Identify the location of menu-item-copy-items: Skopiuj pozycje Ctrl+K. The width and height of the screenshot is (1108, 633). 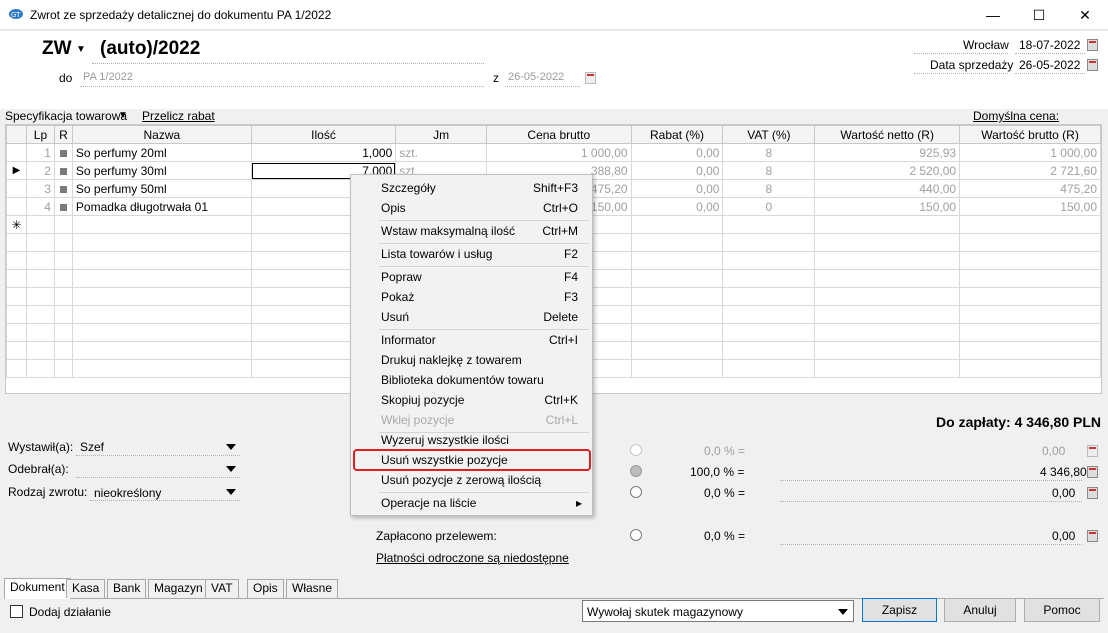
(471, 400).